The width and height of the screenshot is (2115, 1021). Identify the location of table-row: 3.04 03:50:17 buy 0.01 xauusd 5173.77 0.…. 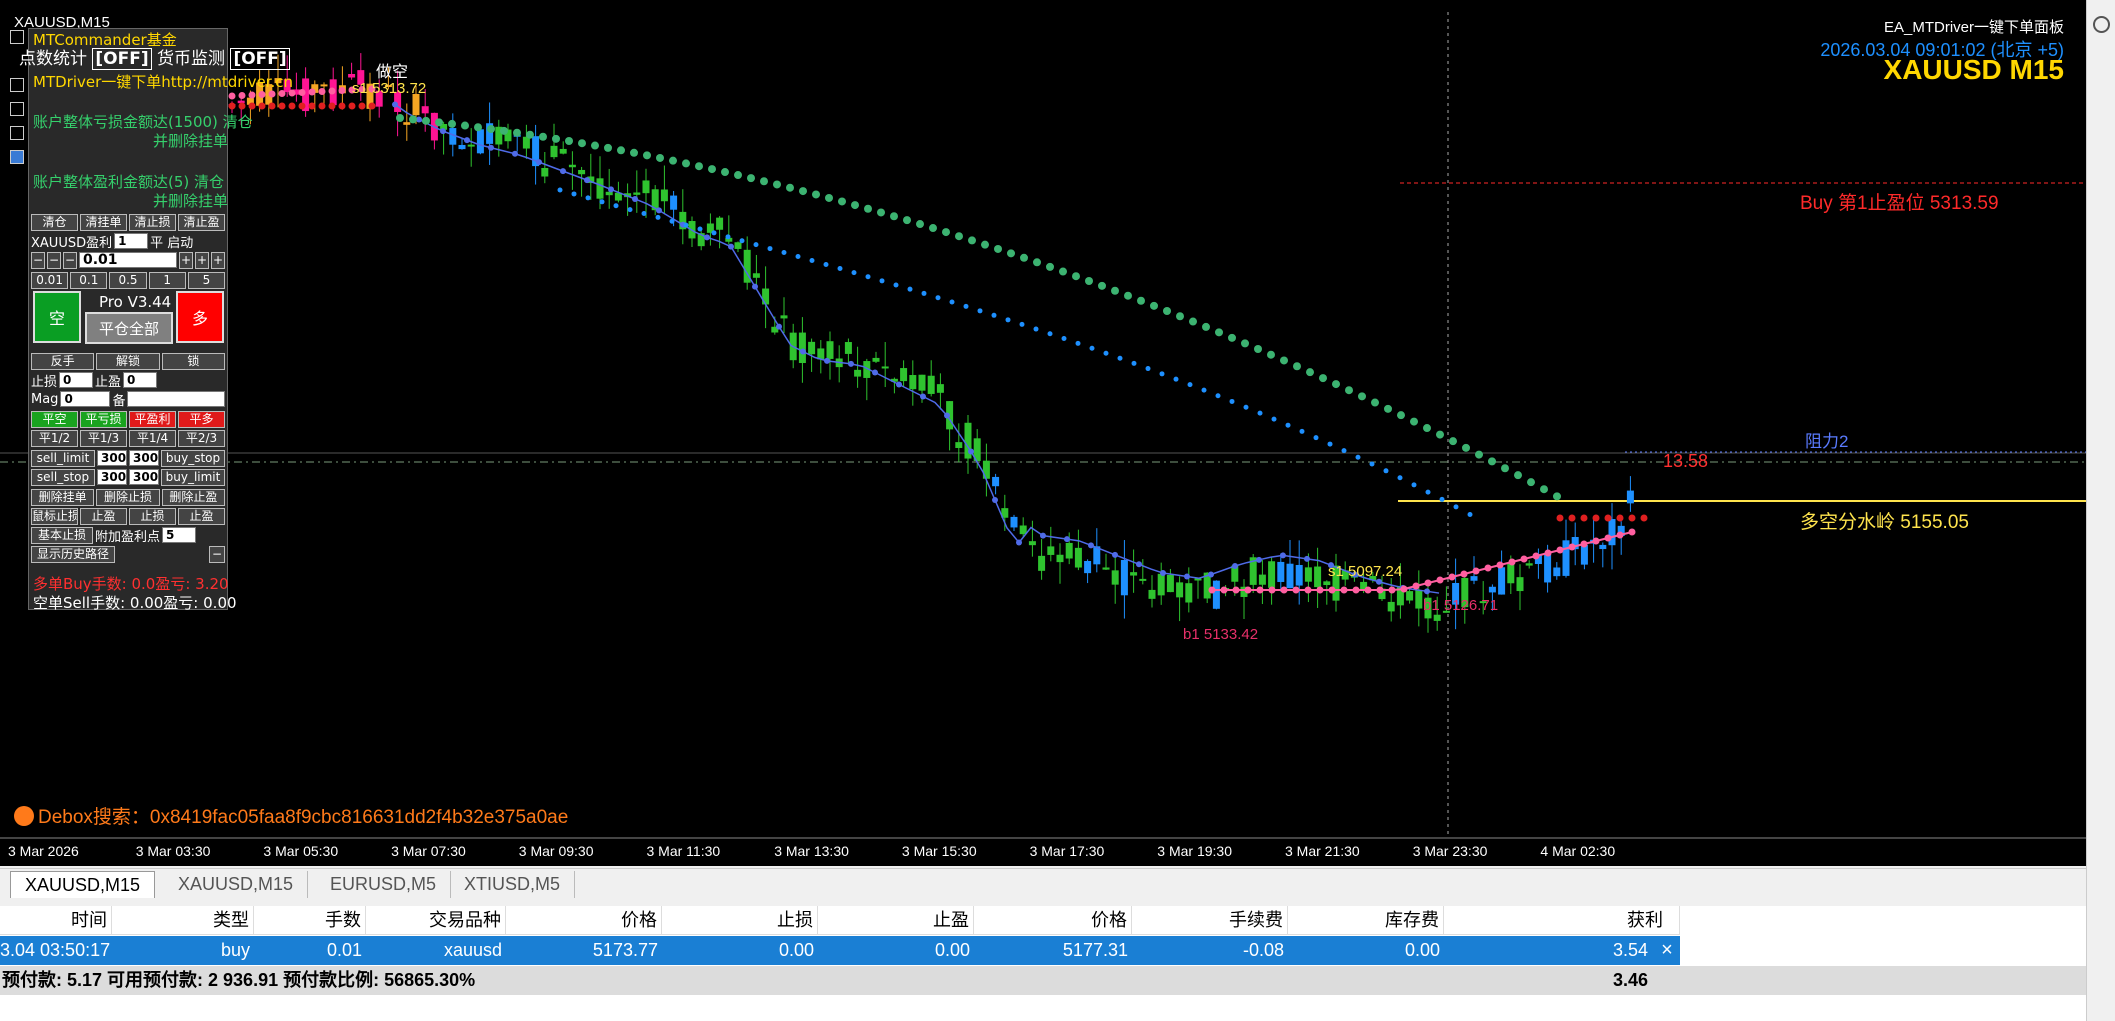
(840, 950).